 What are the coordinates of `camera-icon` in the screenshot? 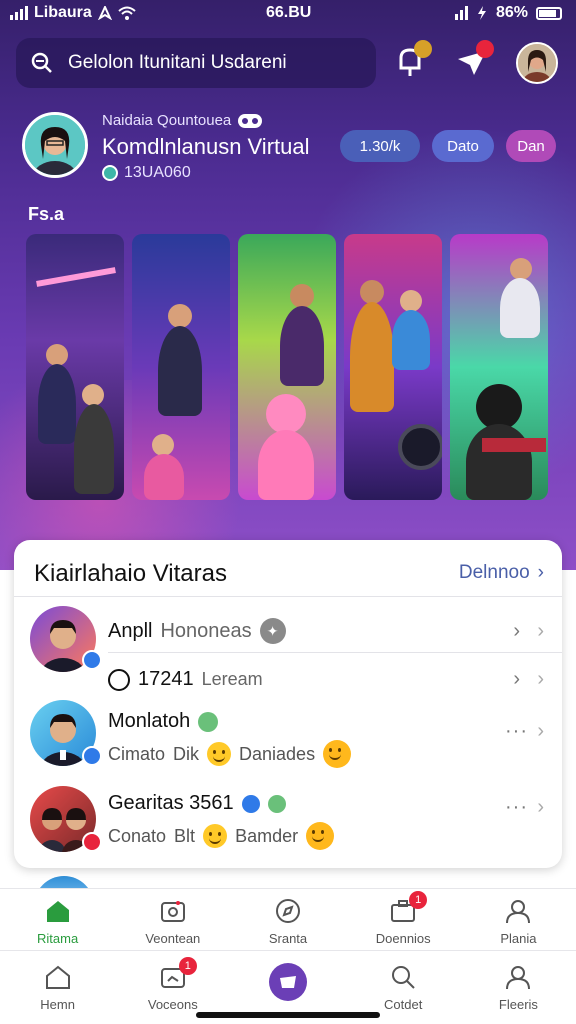 It's located at (173, 911).